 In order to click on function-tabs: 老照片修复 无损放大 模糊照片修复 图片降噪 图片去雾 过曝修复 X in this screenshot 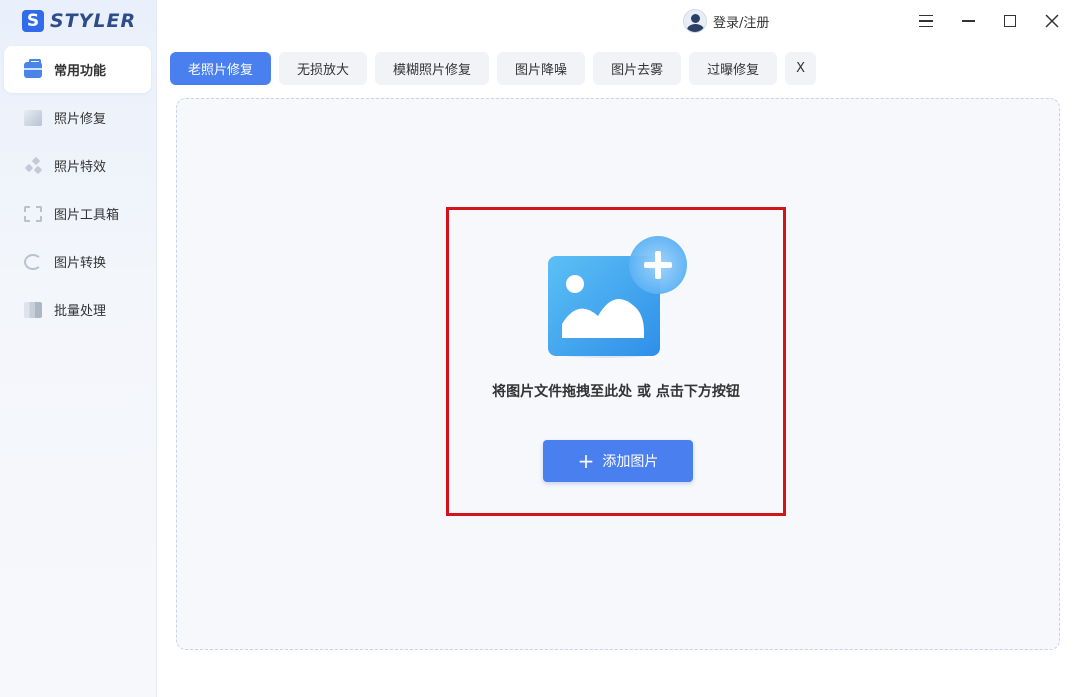, I will do `click(493, 68)`.